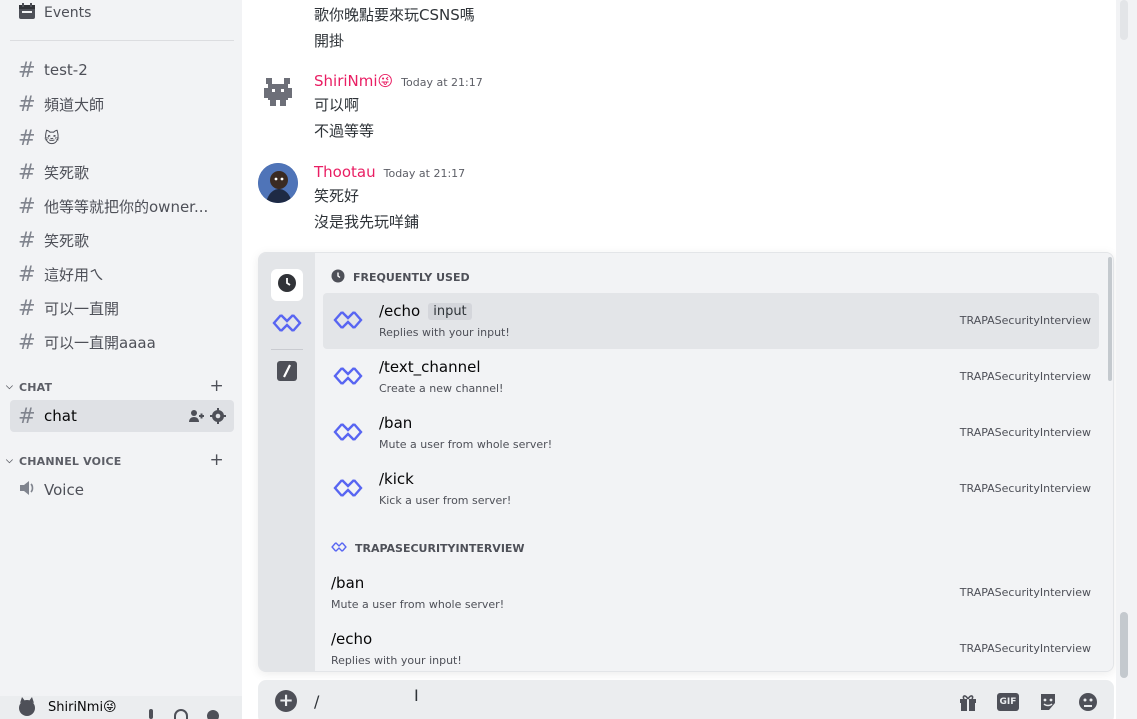 The image size is (1137, 719). Describe the element at coordinates (122, 70) in the screenshot. I see `channel-item: # test-2` at that location.